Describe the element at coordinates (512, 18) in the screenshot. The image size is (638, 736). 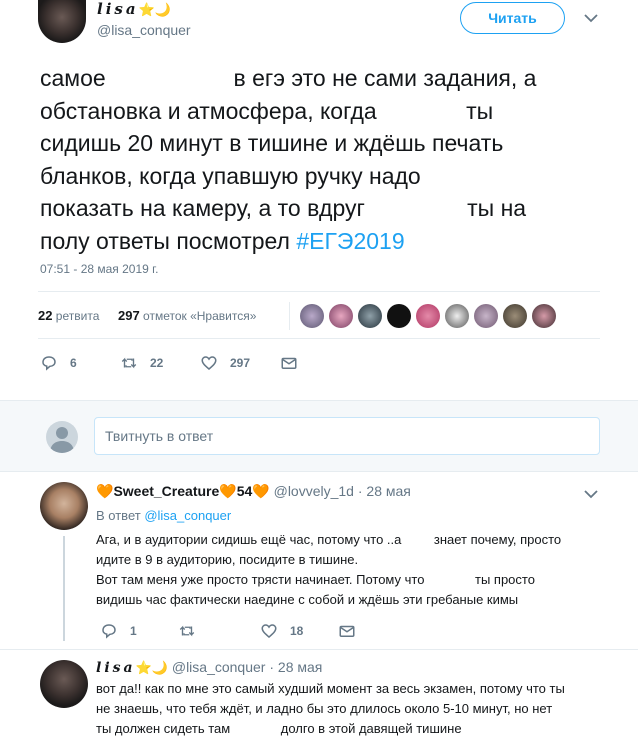
I see `follow-button: Читать` at that location.